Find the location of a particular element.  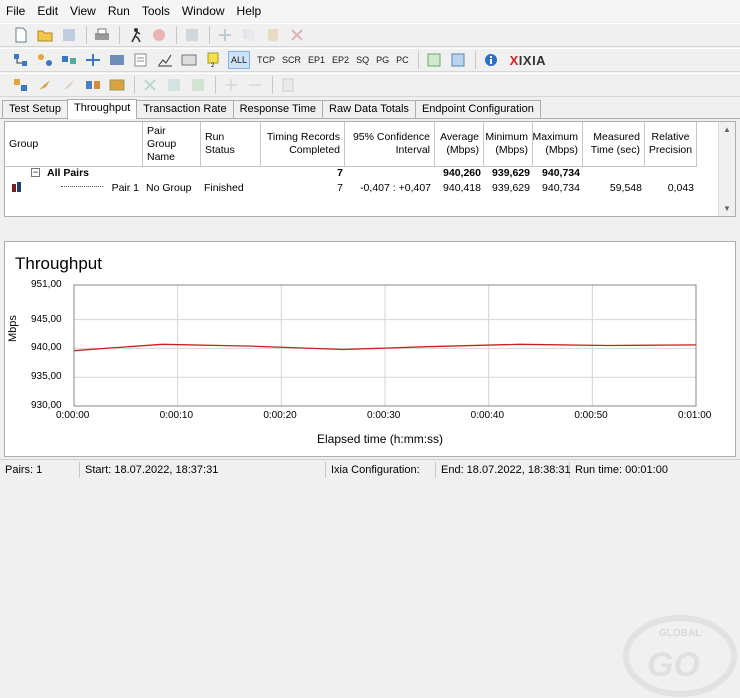

column-header-average: Average (Mbps) is located at coordinates (459, 144).